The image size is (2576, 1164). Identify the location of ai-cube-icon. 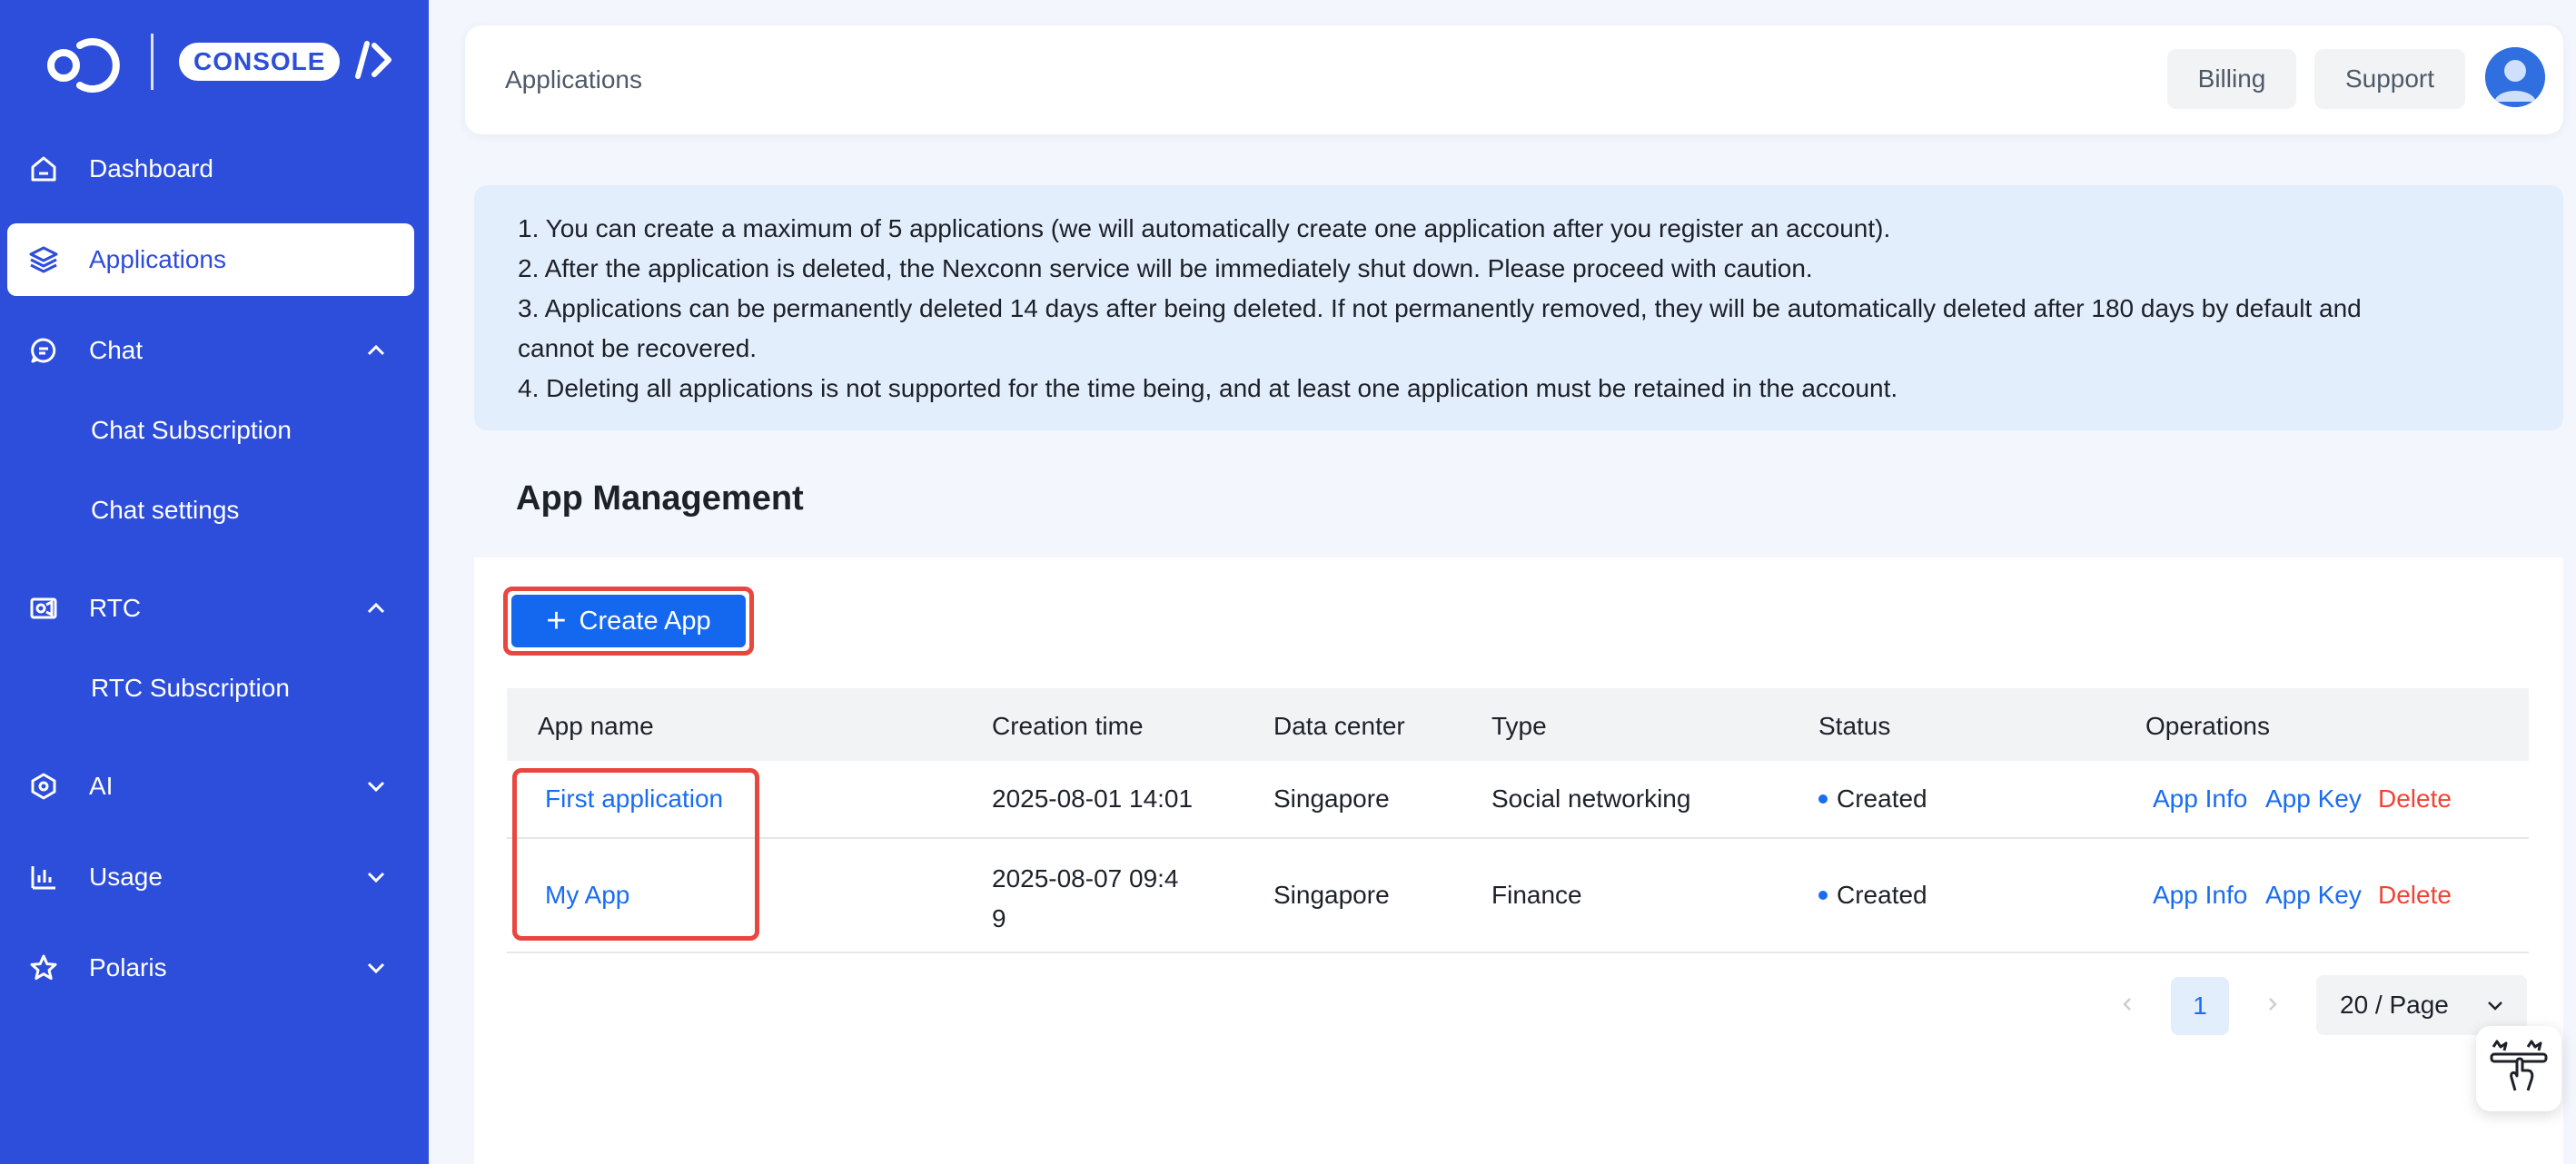
(43, 786).